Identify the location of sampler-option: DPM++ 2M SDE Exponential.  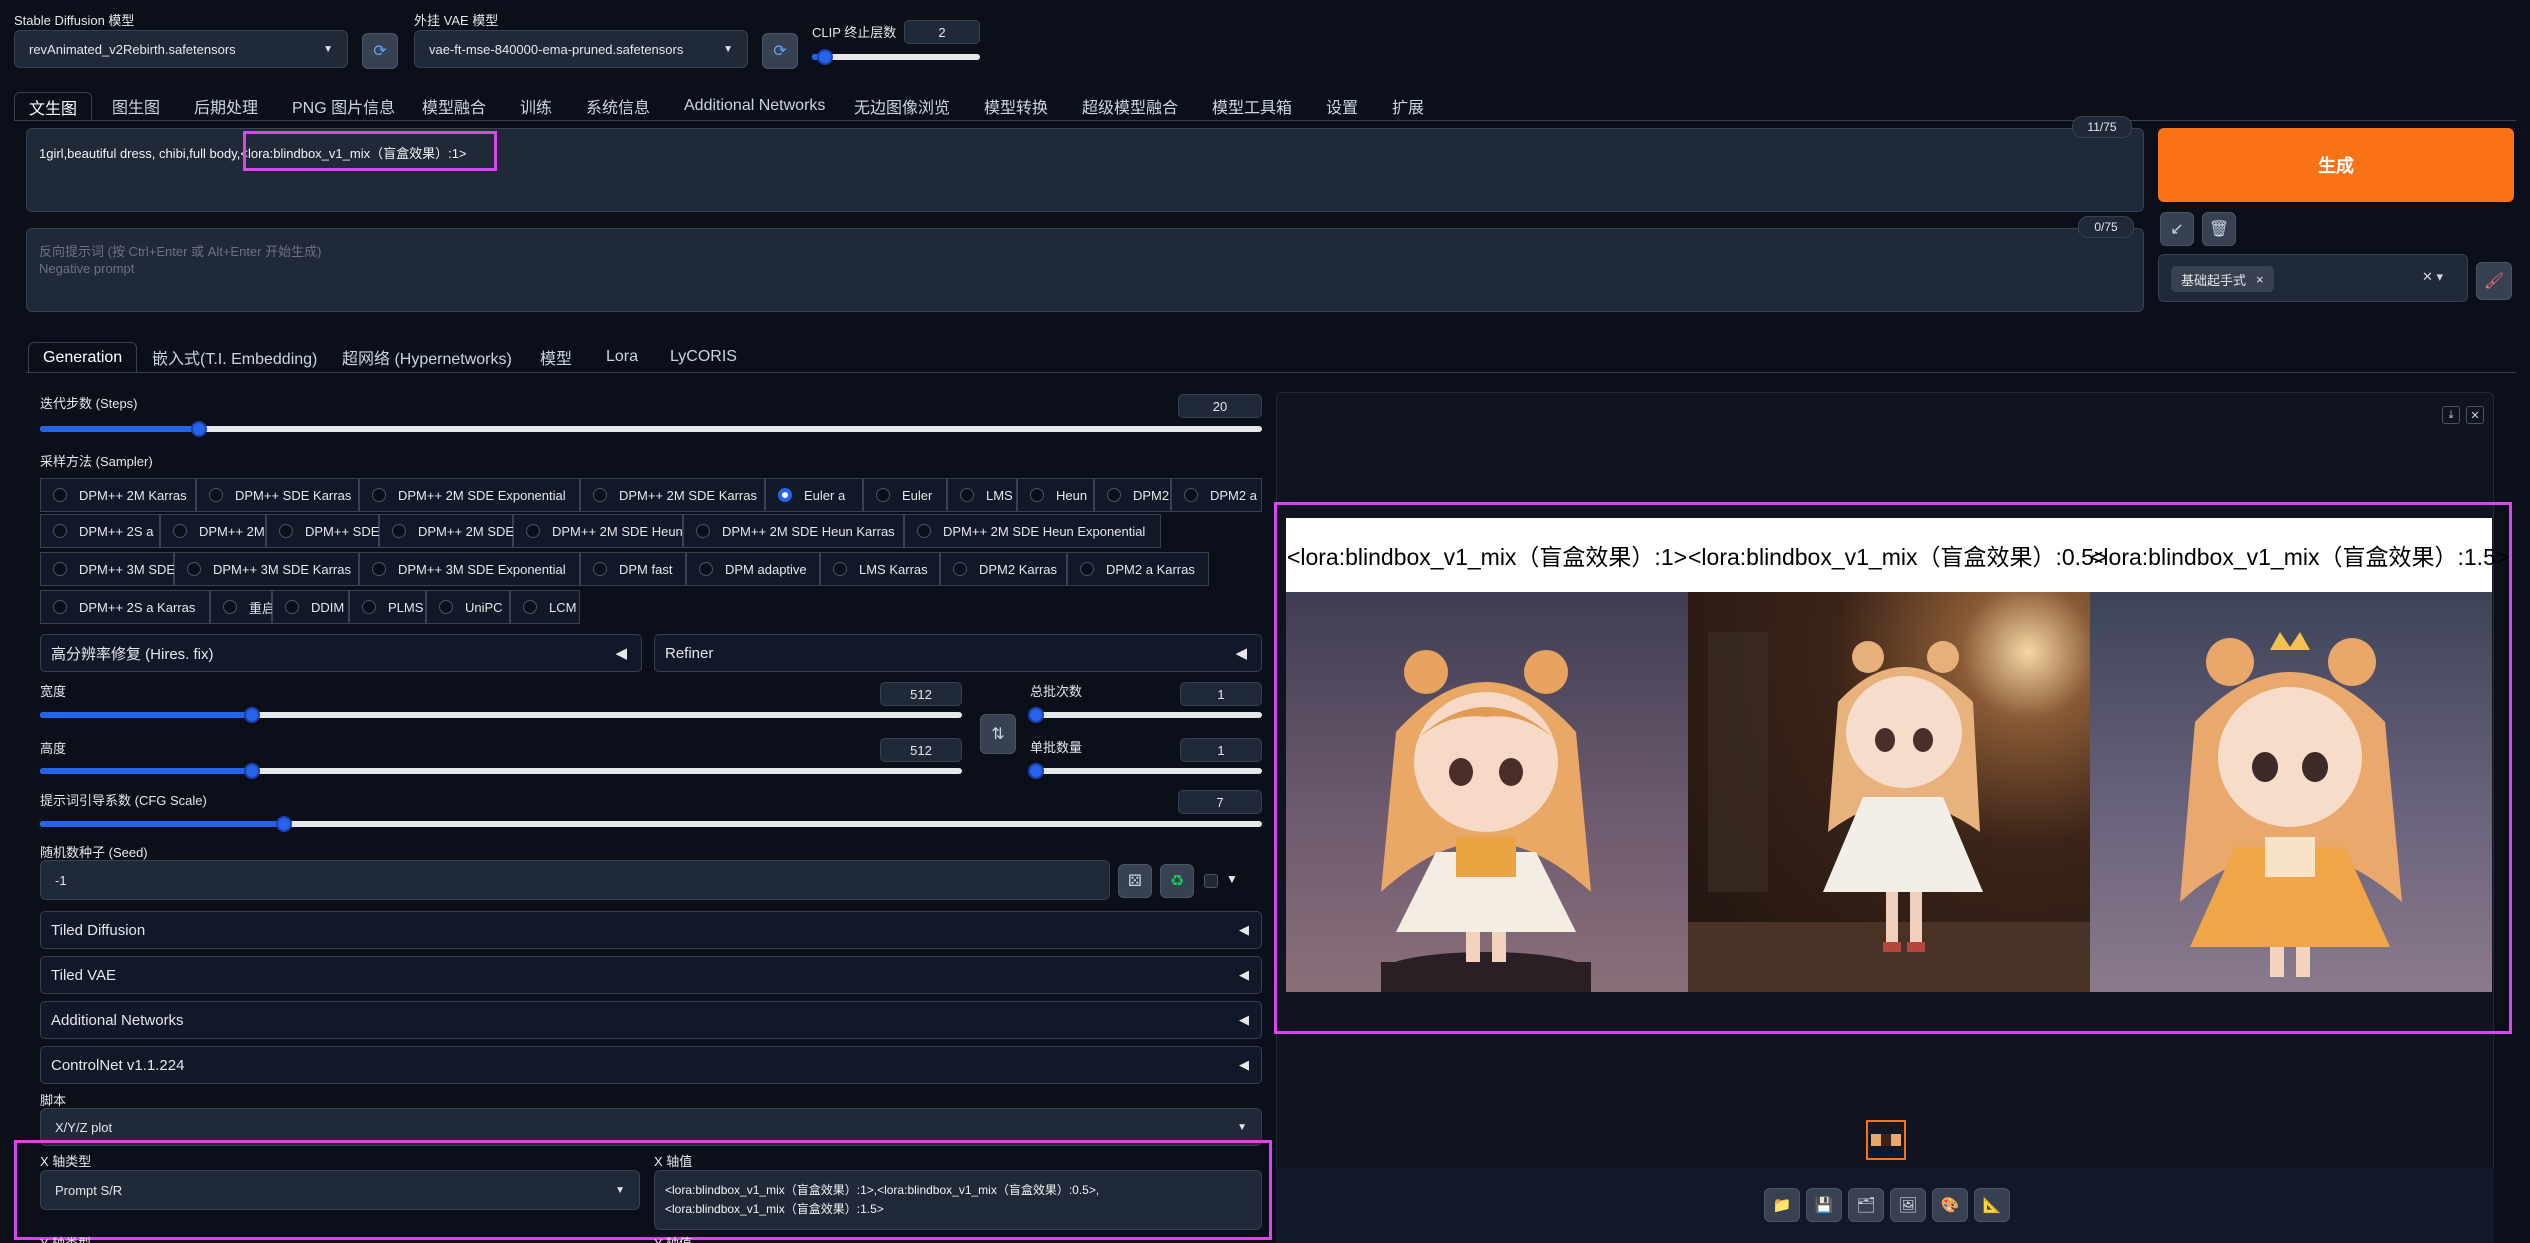
(469, 495).